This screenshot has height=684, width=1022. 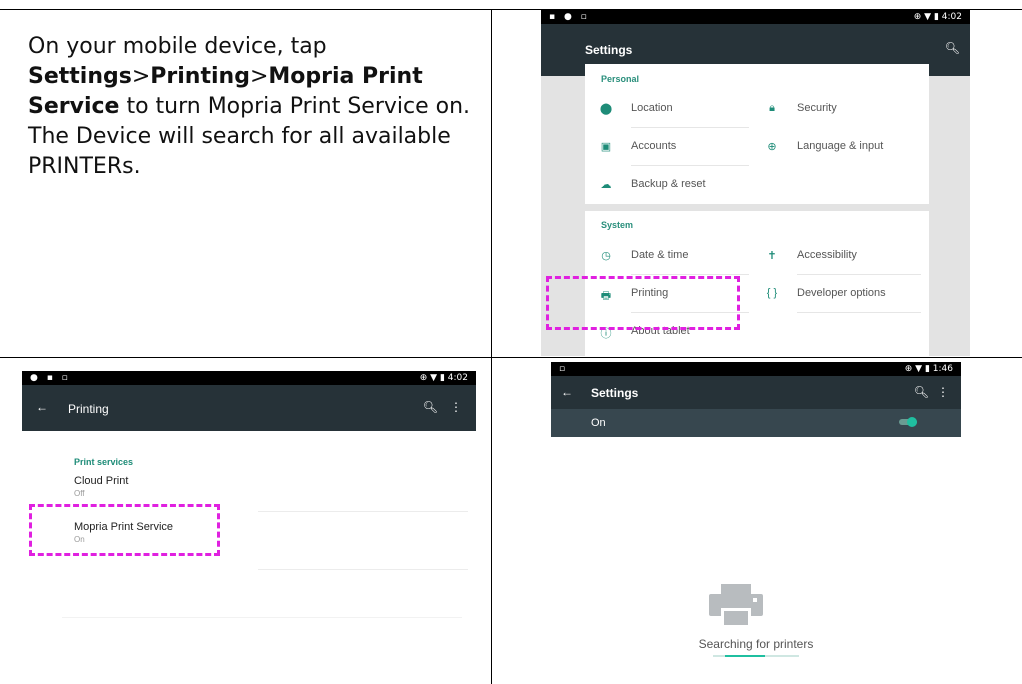 What do you see at coordinates (104, 462) in the screenshot?
I see `section-header: Print services` at bounding box center [104, 462].